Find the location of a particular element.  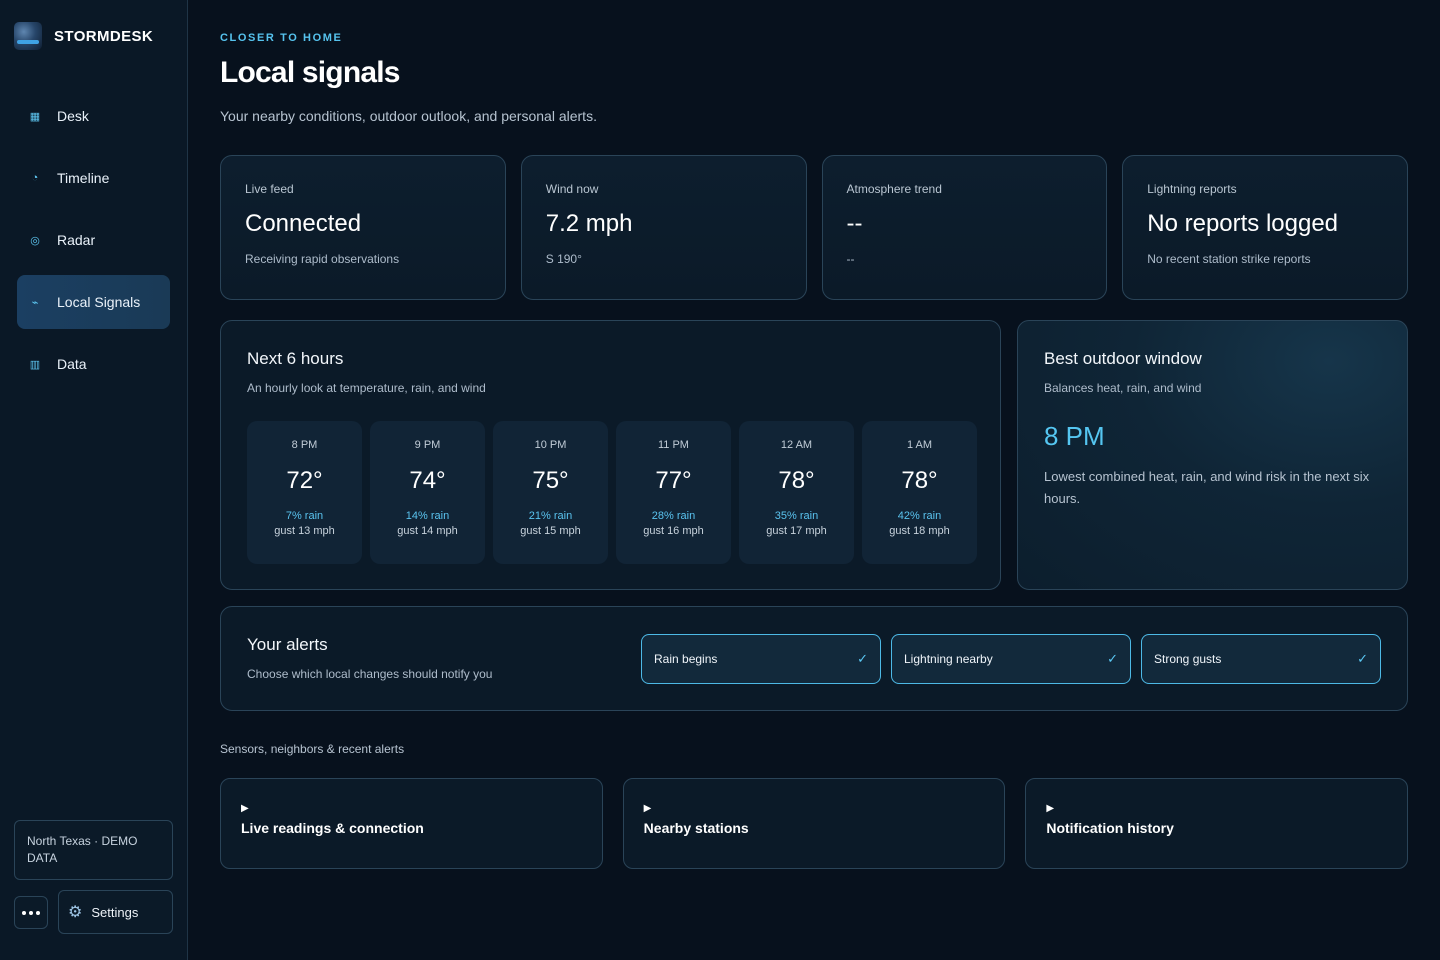

sidebar-item-radar: ◎ Radar is located at coordinates (93, 240).